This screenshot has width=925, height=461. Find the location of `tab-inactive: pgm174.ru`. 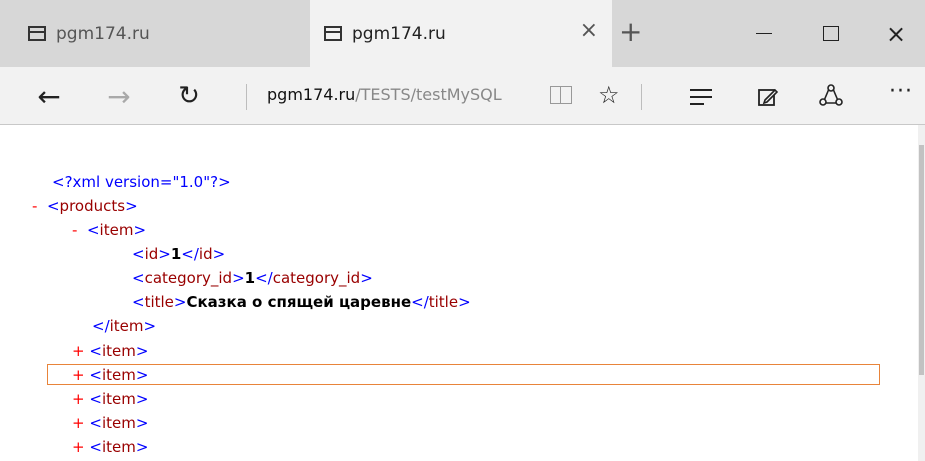

tab-inactive: pgm174.ru is located at coordinates (155, 33).